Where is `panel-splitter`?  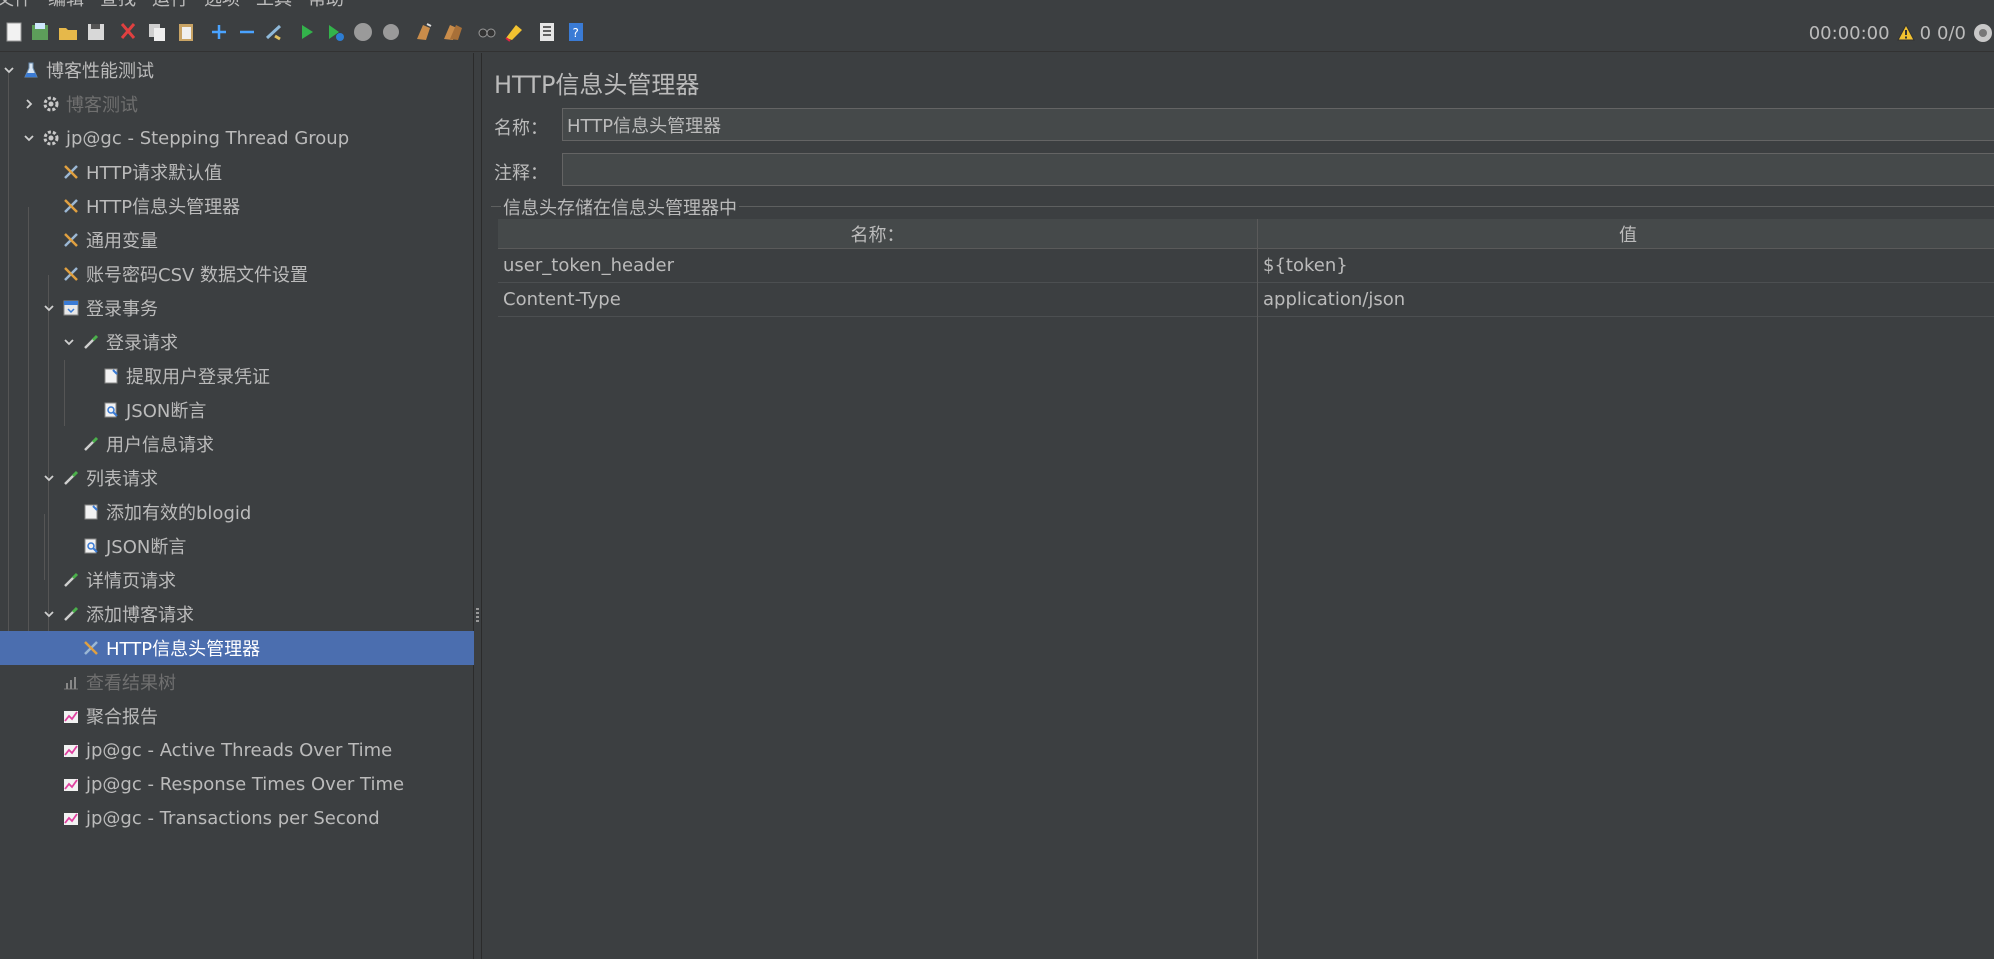 panel-splitter is located at coordinates (478, 506).